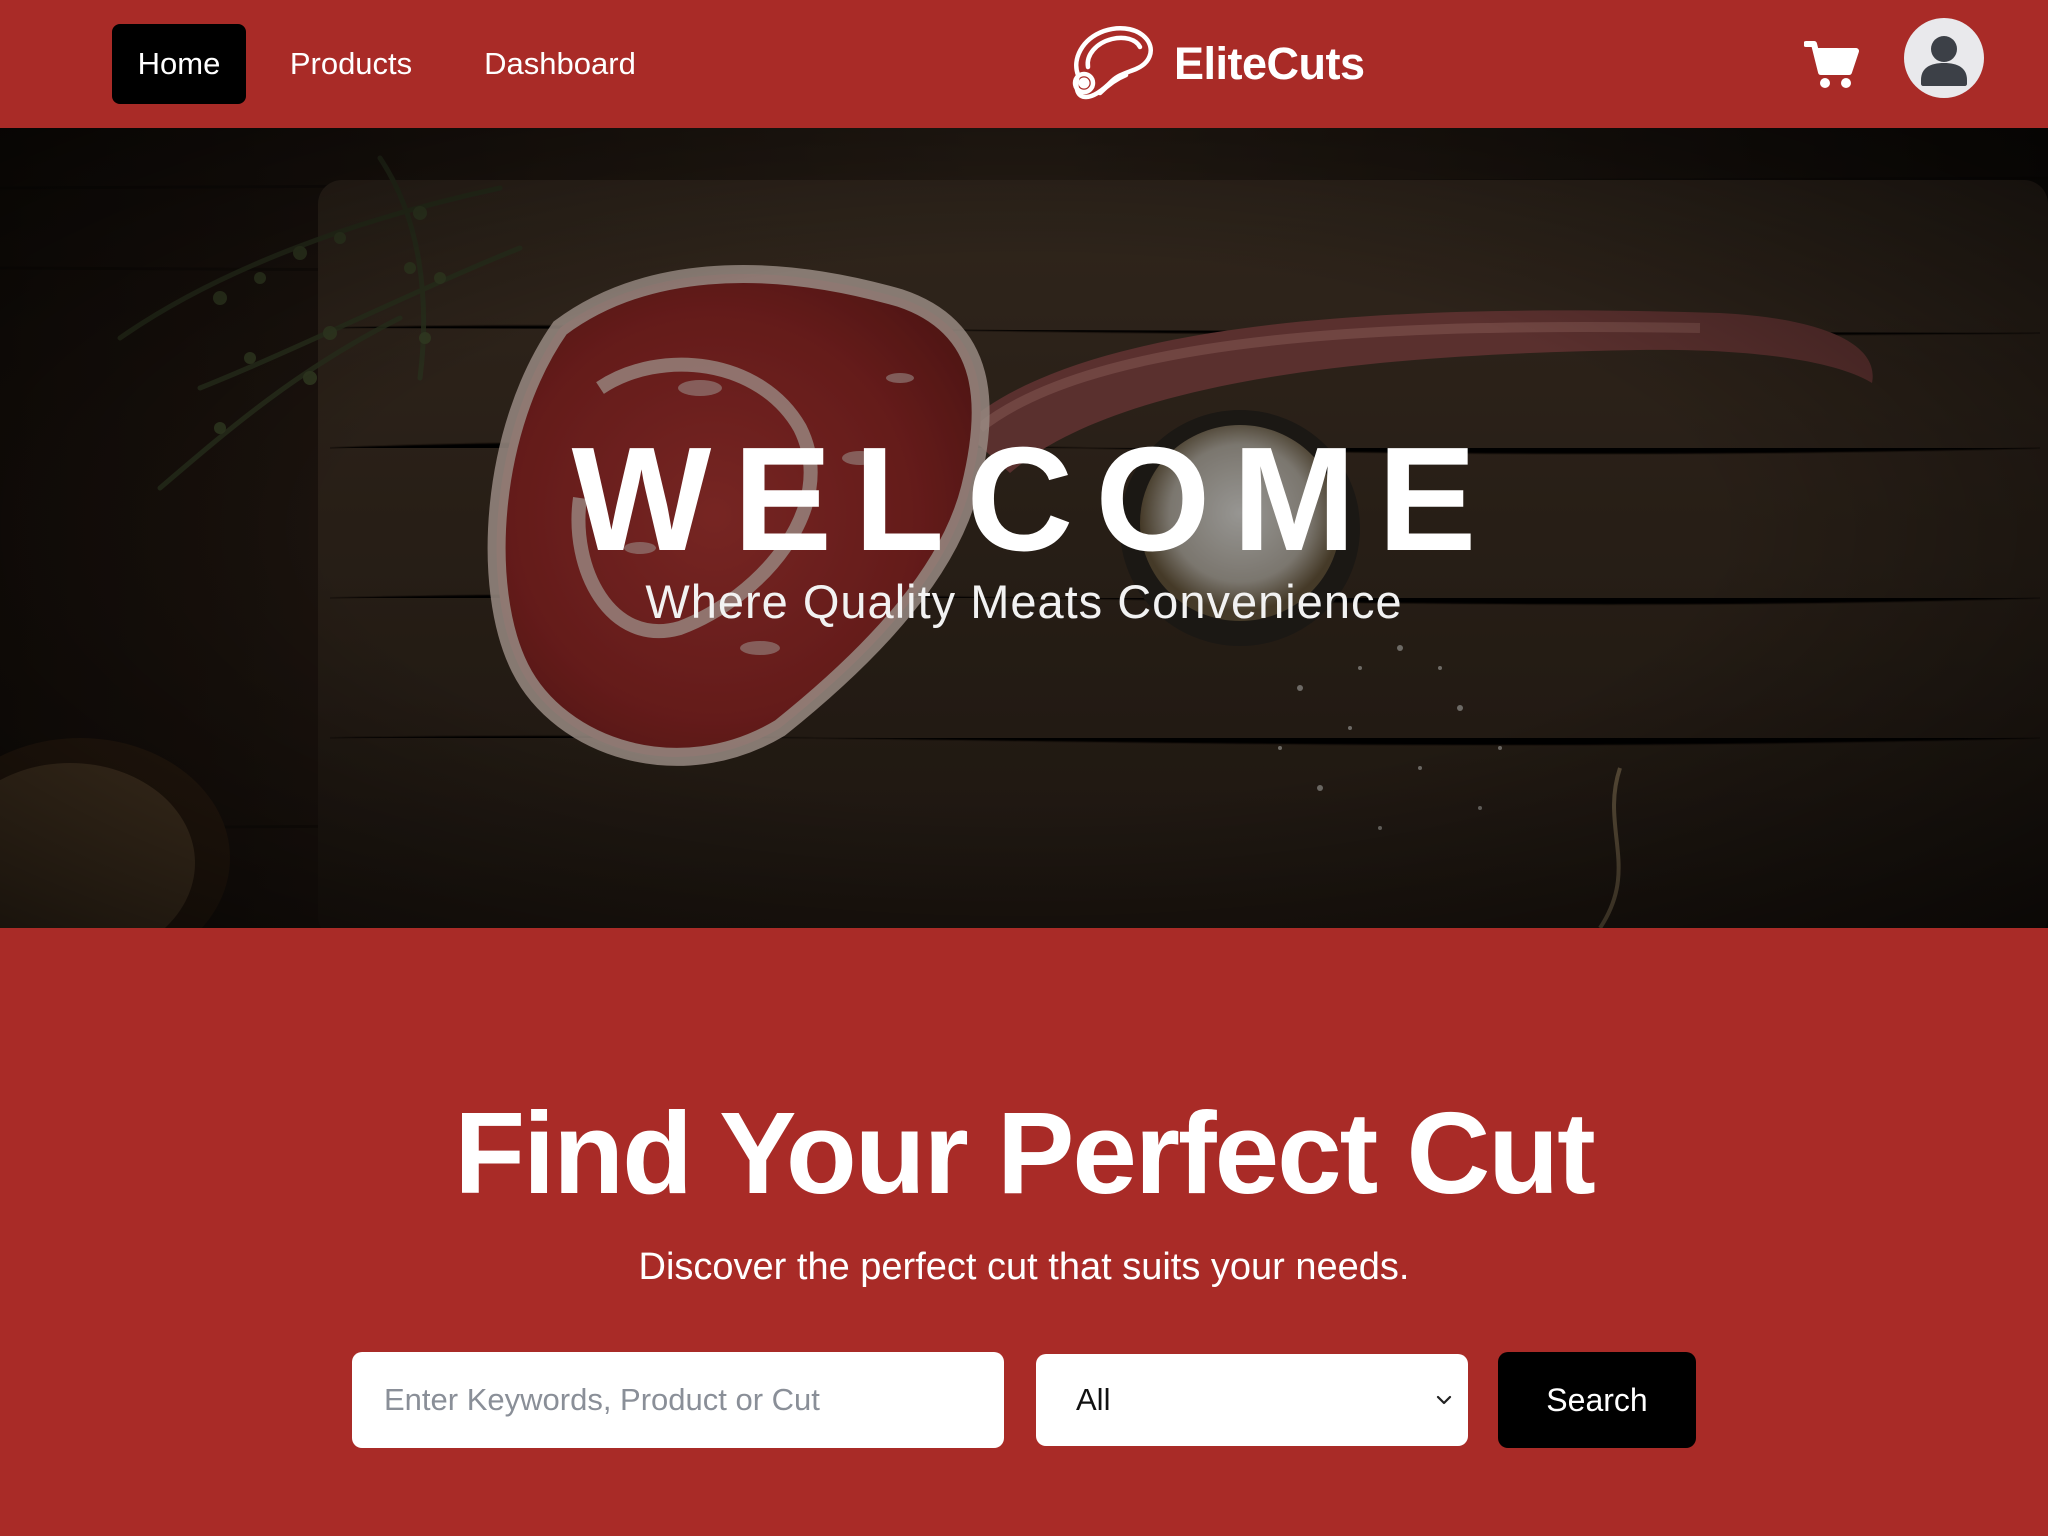  Describe the element at coordinates (1444, 1400) in the screenshot. I see `chevron-down-icon` at that location.